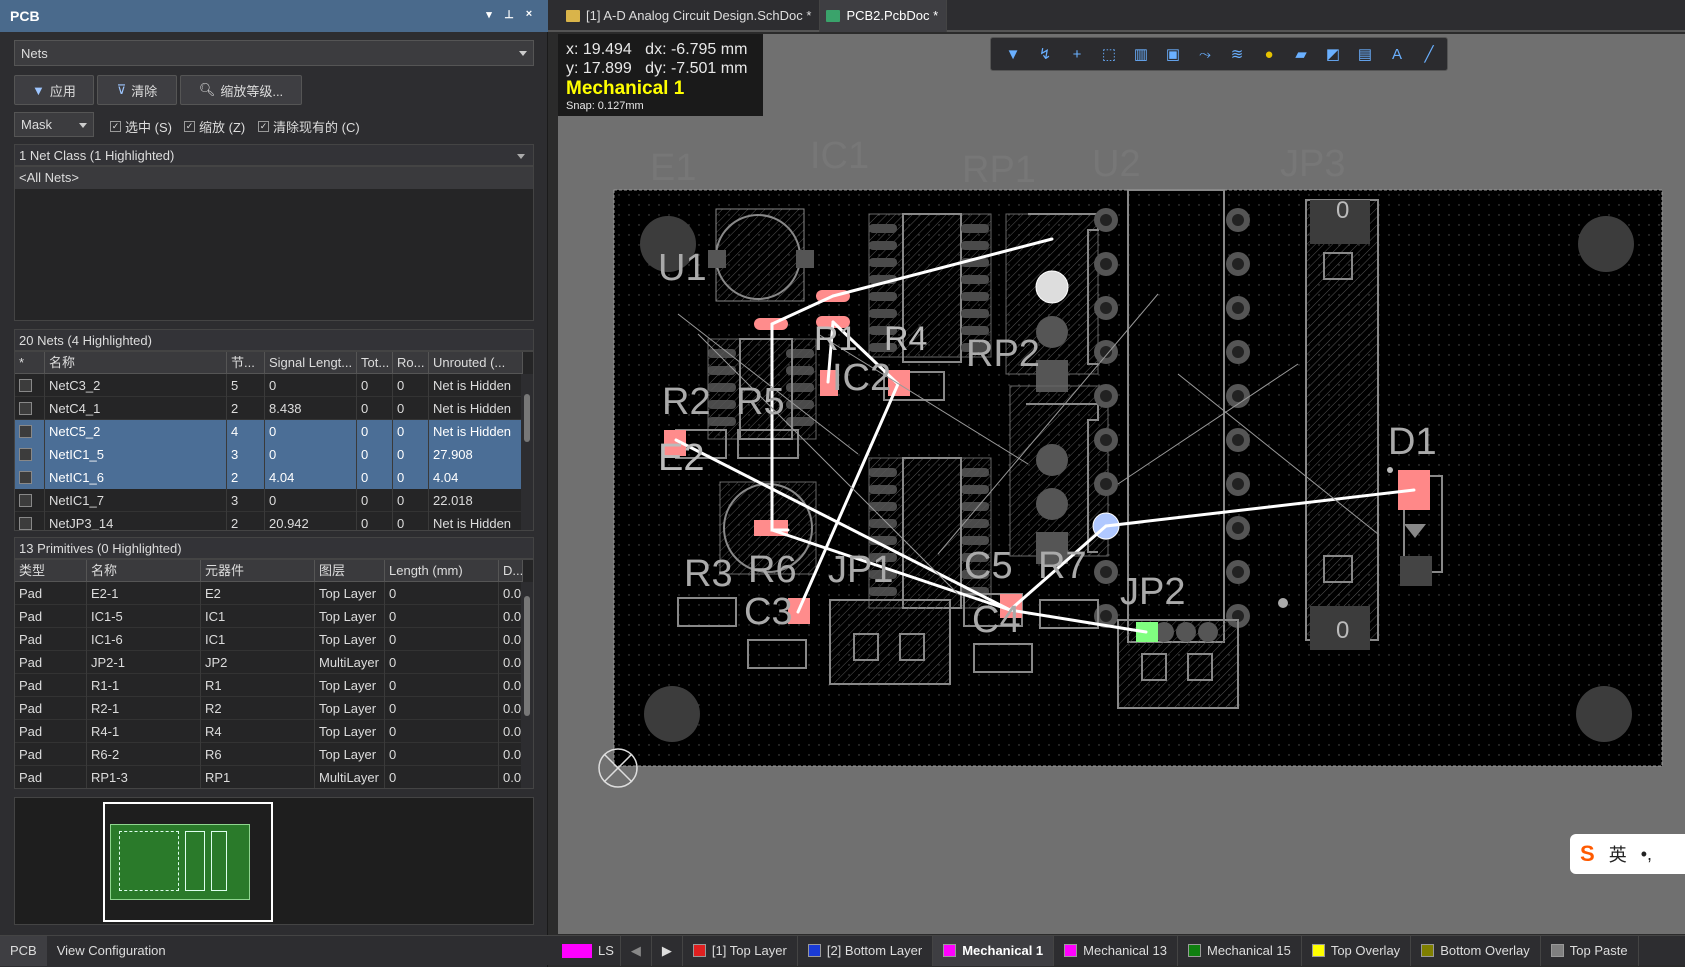 The image size is (1685, 967). I want to click on text-icon: A, so click(1397, 54).